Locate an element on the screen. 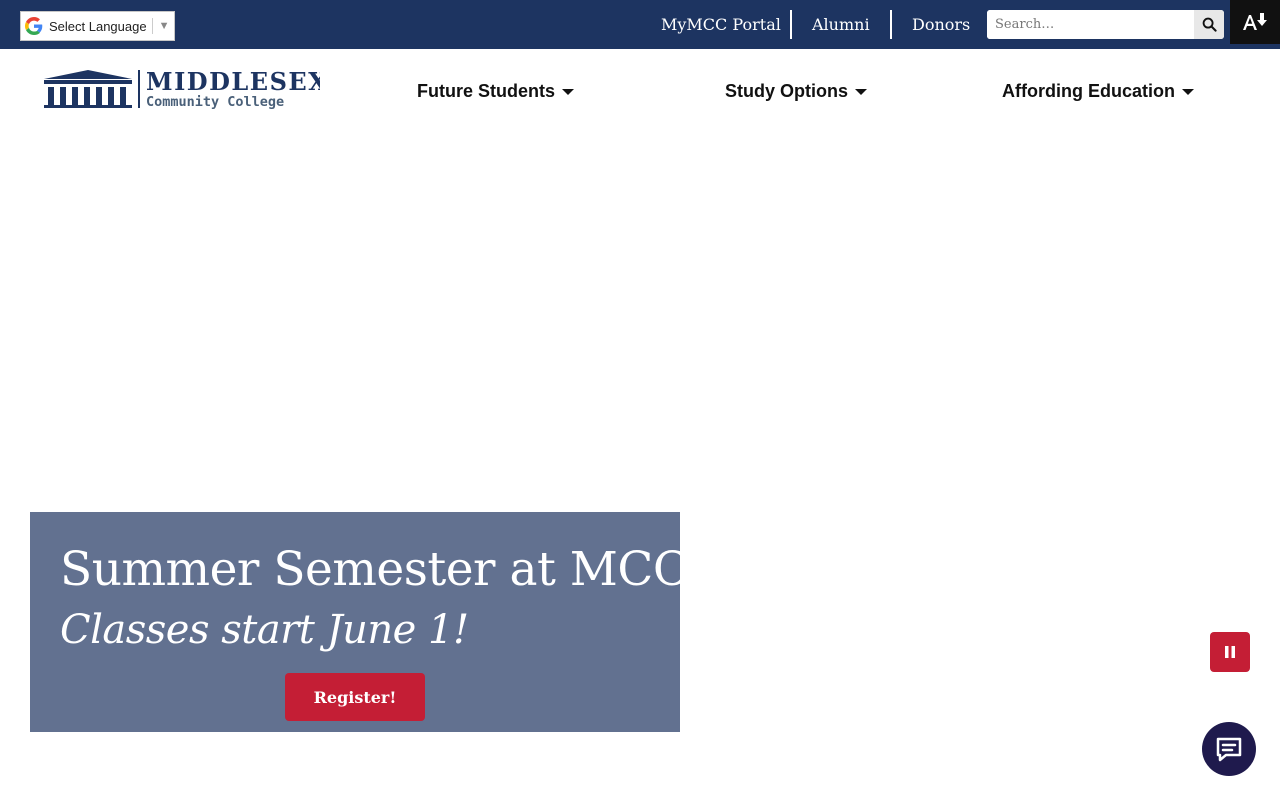 Image resolution: width=1280 pixels, height=800 pixels. text-resize-icon is located at coordinates (1255, 21).